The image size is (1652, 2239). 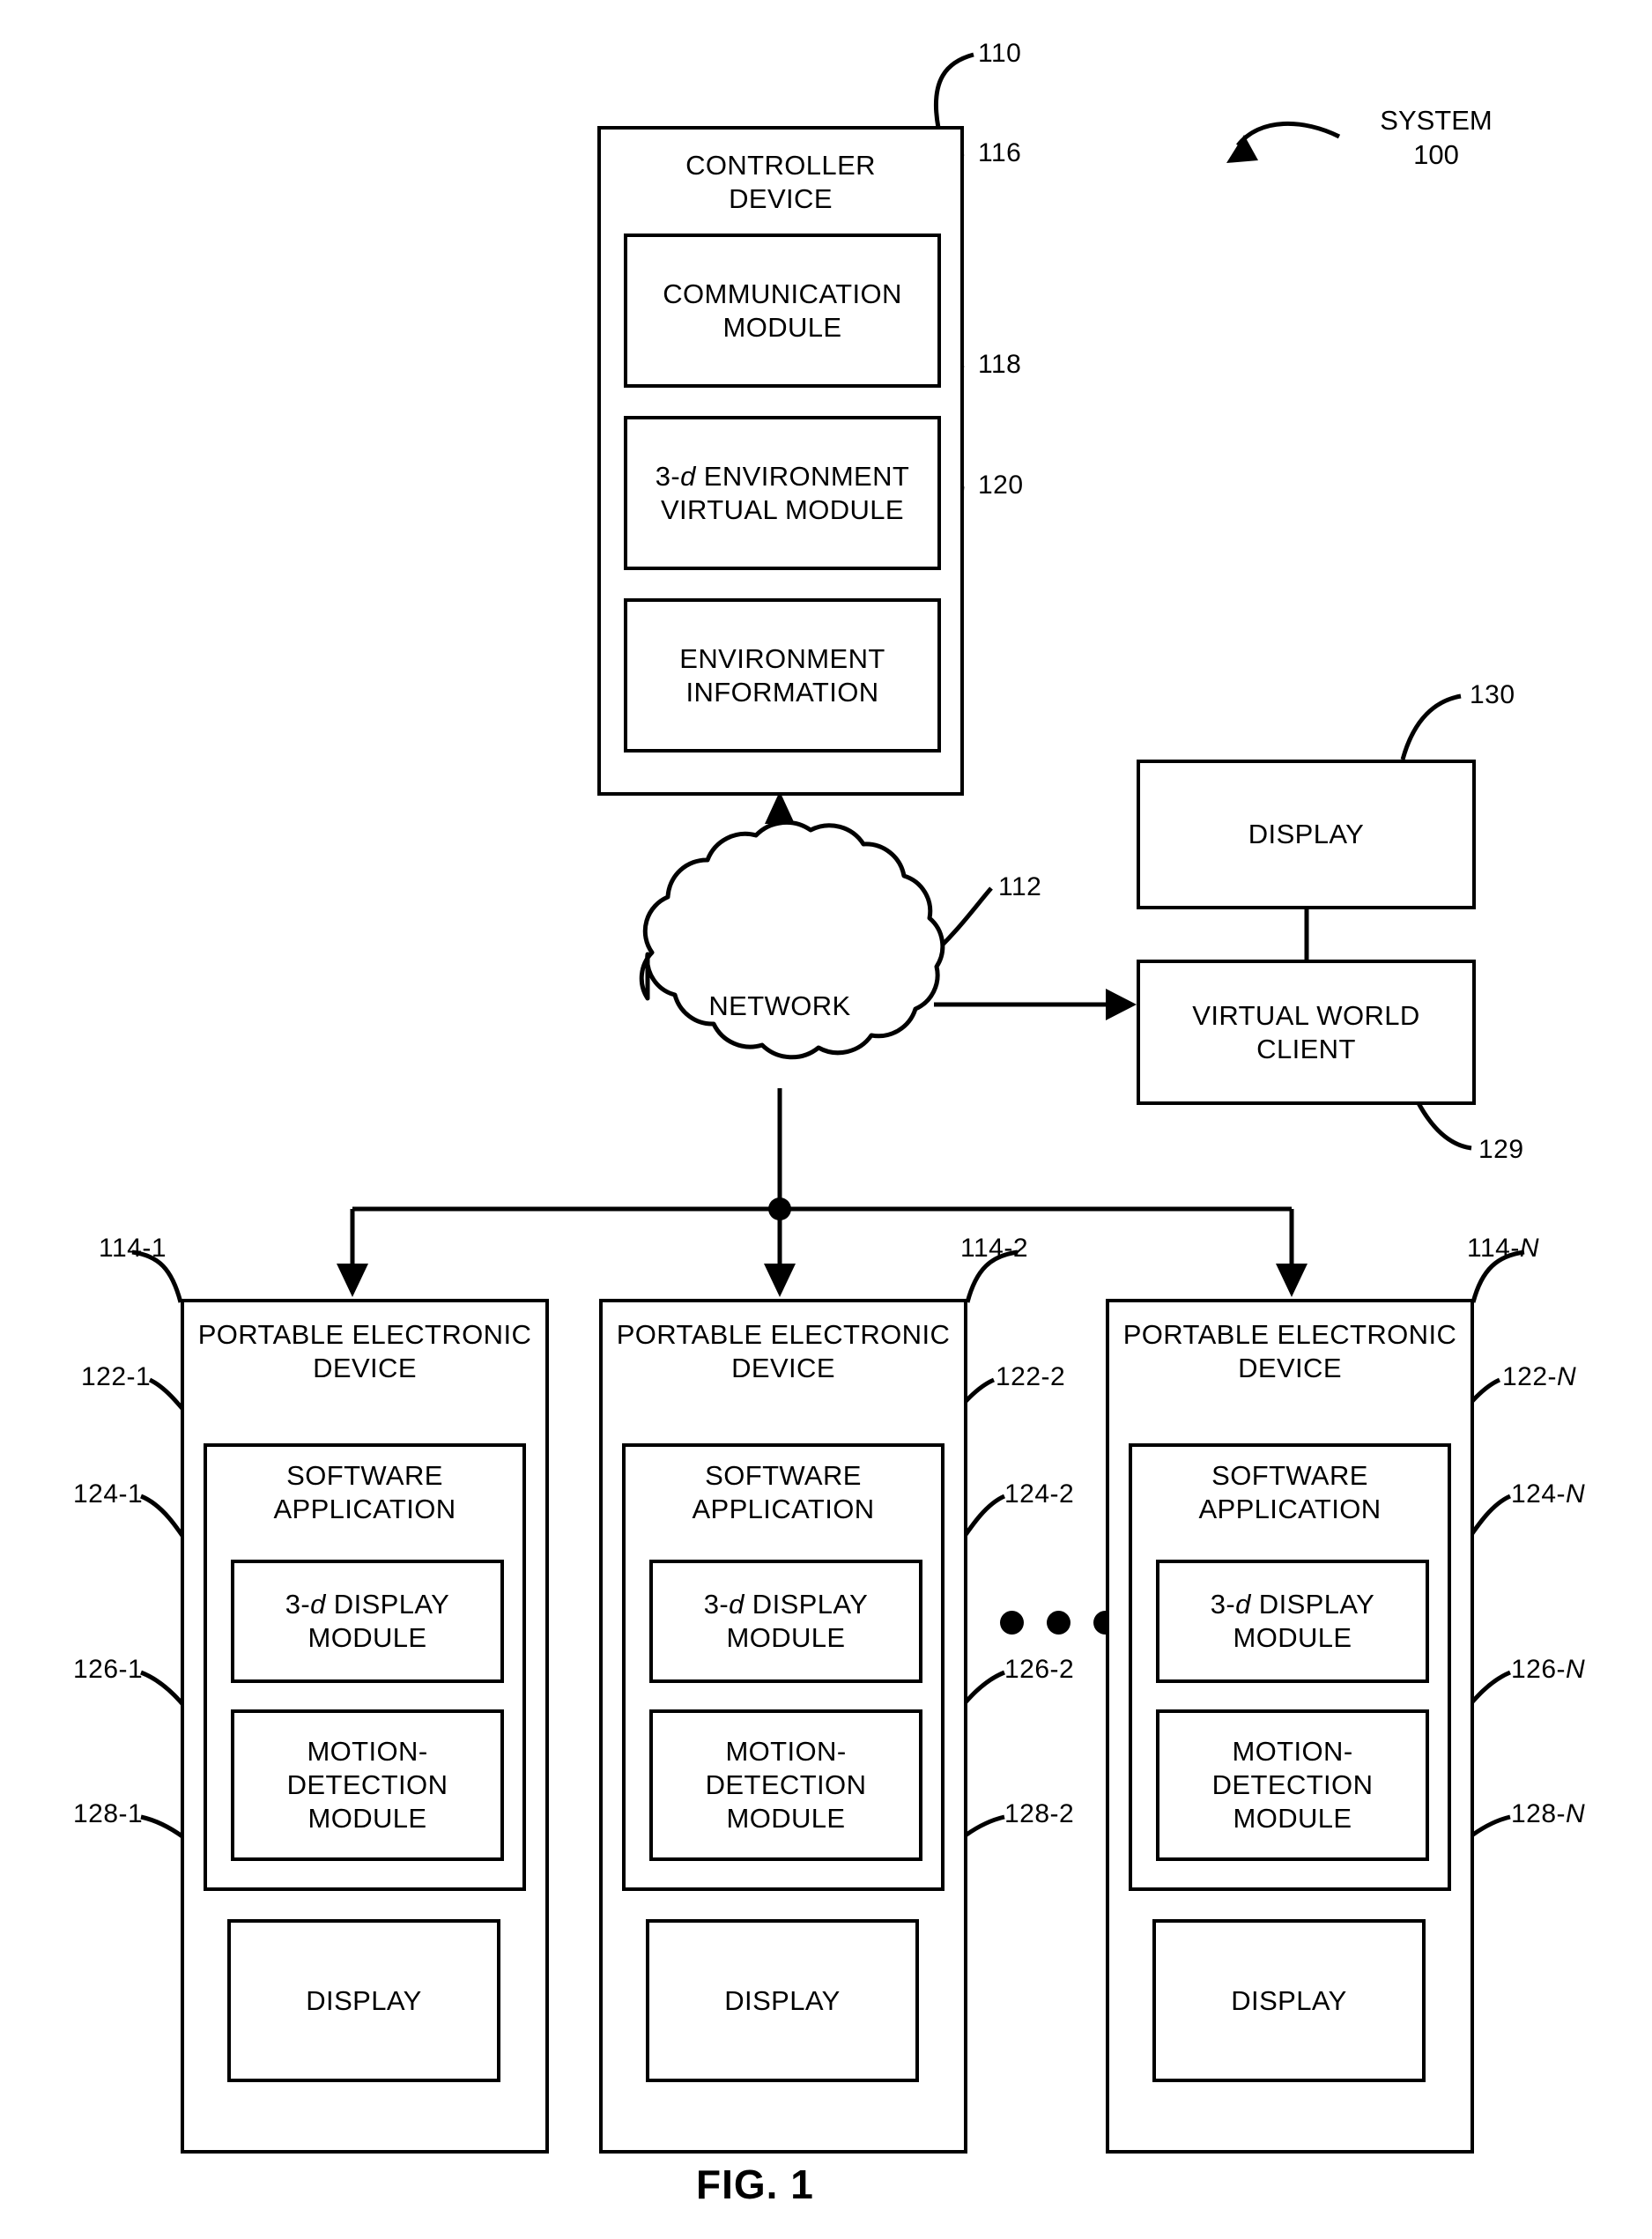 What do you see at coordinates (1503, 1248) in the screenshot?
I see `ref-114-n: 114-N` at bounding box center [1503, 1248].